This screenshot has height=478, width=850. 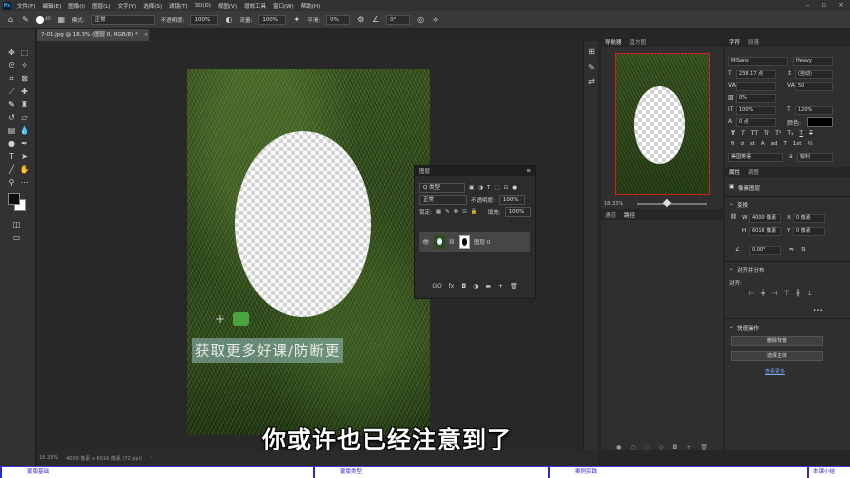 I want to click on menu-select: 选择(S), so click(x=152, y=6).